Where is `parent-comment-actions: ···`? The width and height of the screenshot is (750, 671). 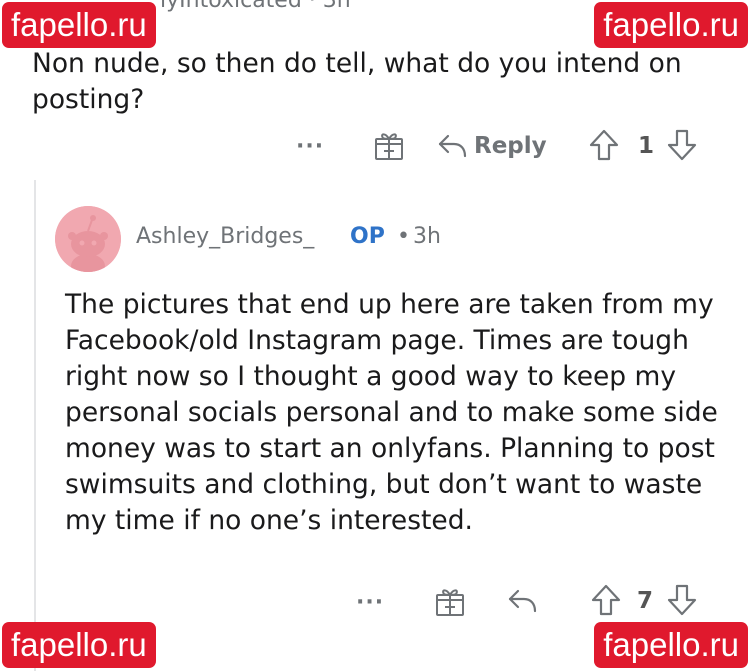 parent-comment-actions: ··· is located at coordinates (310, 146).